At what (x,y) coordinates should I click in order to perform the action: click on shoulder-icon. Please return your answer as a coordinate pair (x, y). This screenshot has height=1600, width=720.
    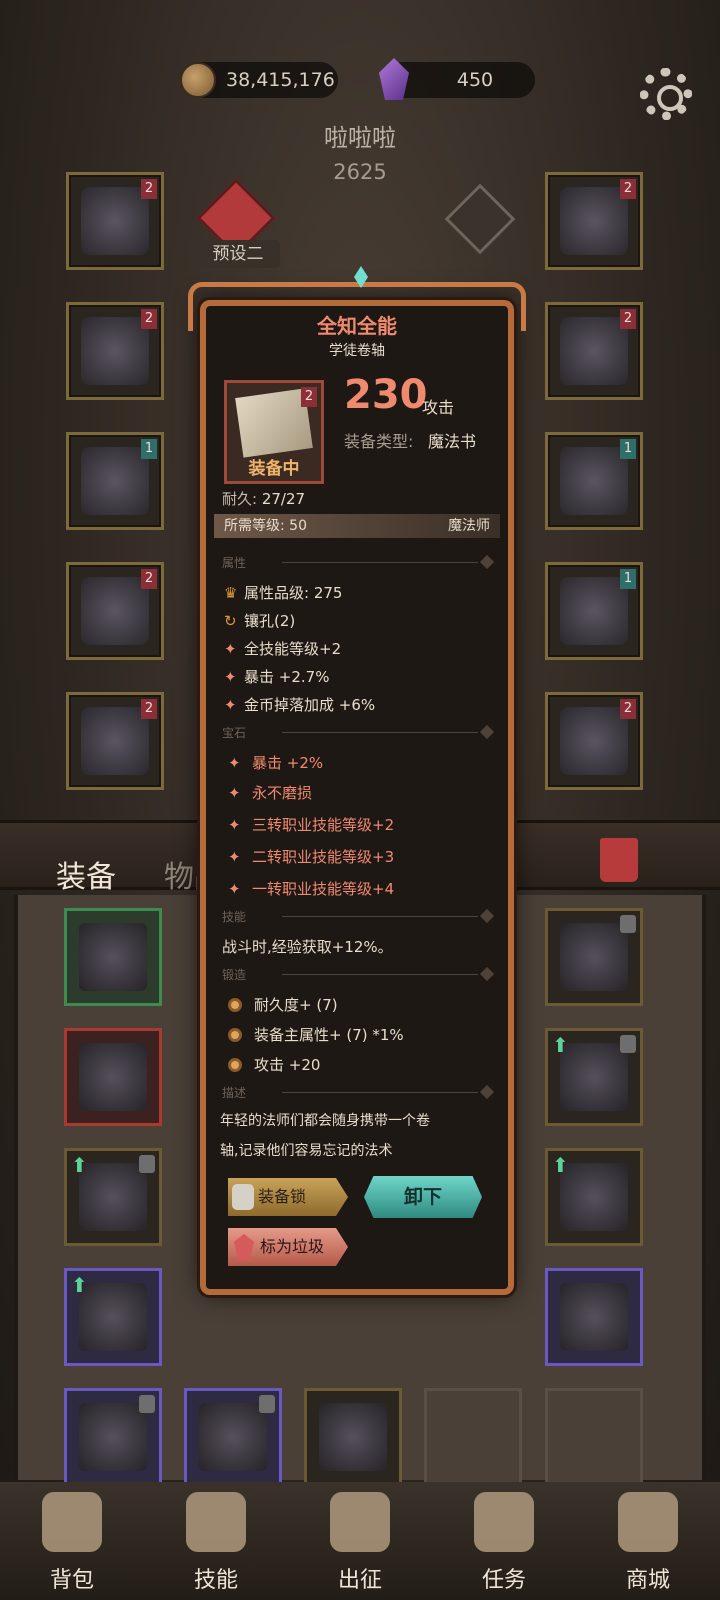
    Looking at the image, I should click on (594, 351).